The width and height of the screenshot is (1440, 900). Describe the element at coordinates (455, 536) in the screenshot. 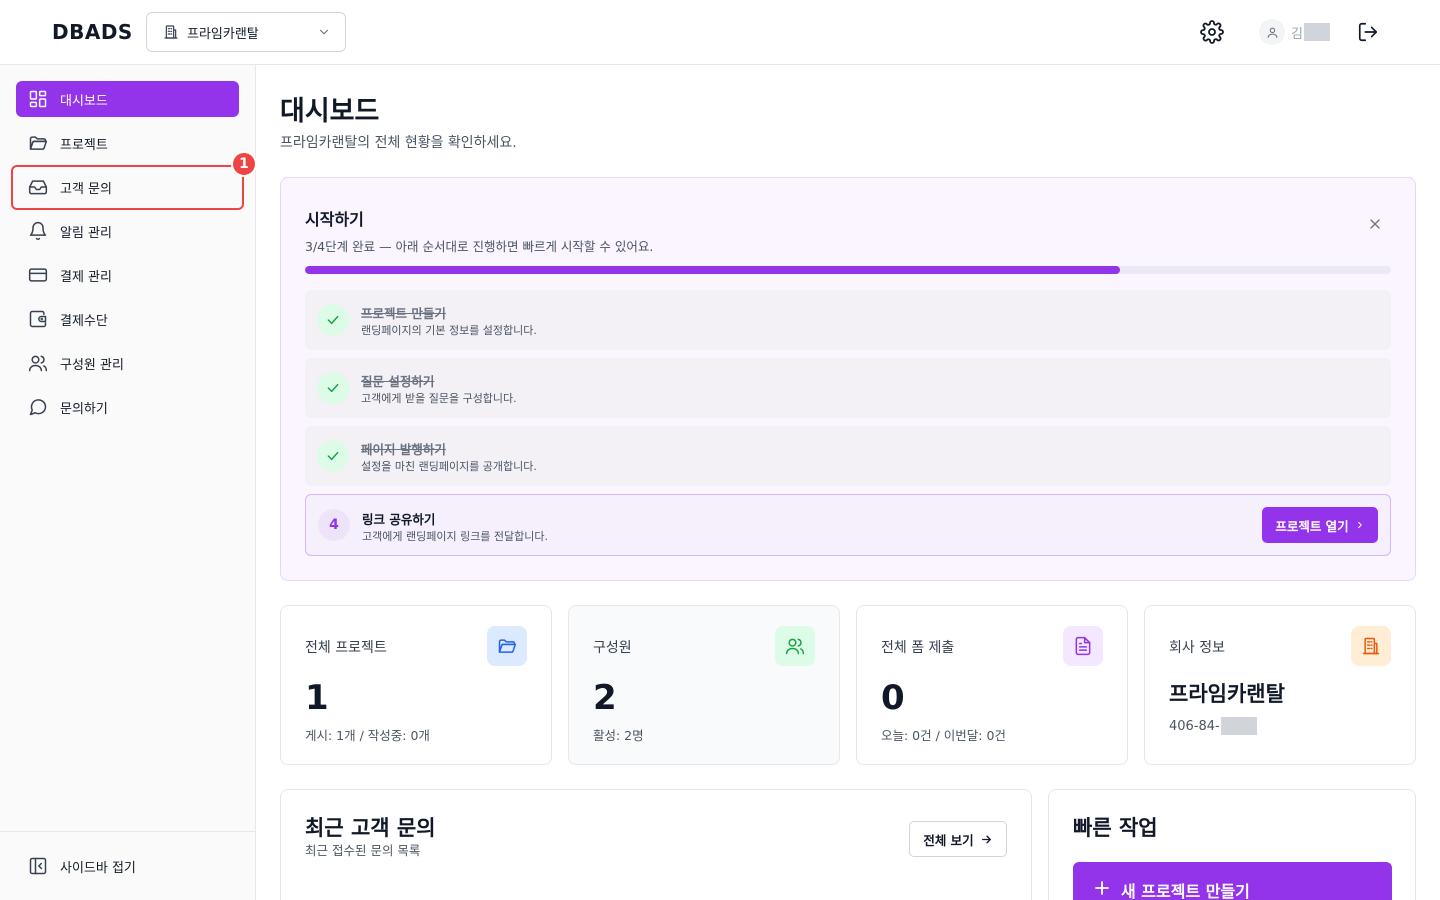

I see `step-description: 고객에게 랜딩페이지 링크를 전달합니다.` at that location.